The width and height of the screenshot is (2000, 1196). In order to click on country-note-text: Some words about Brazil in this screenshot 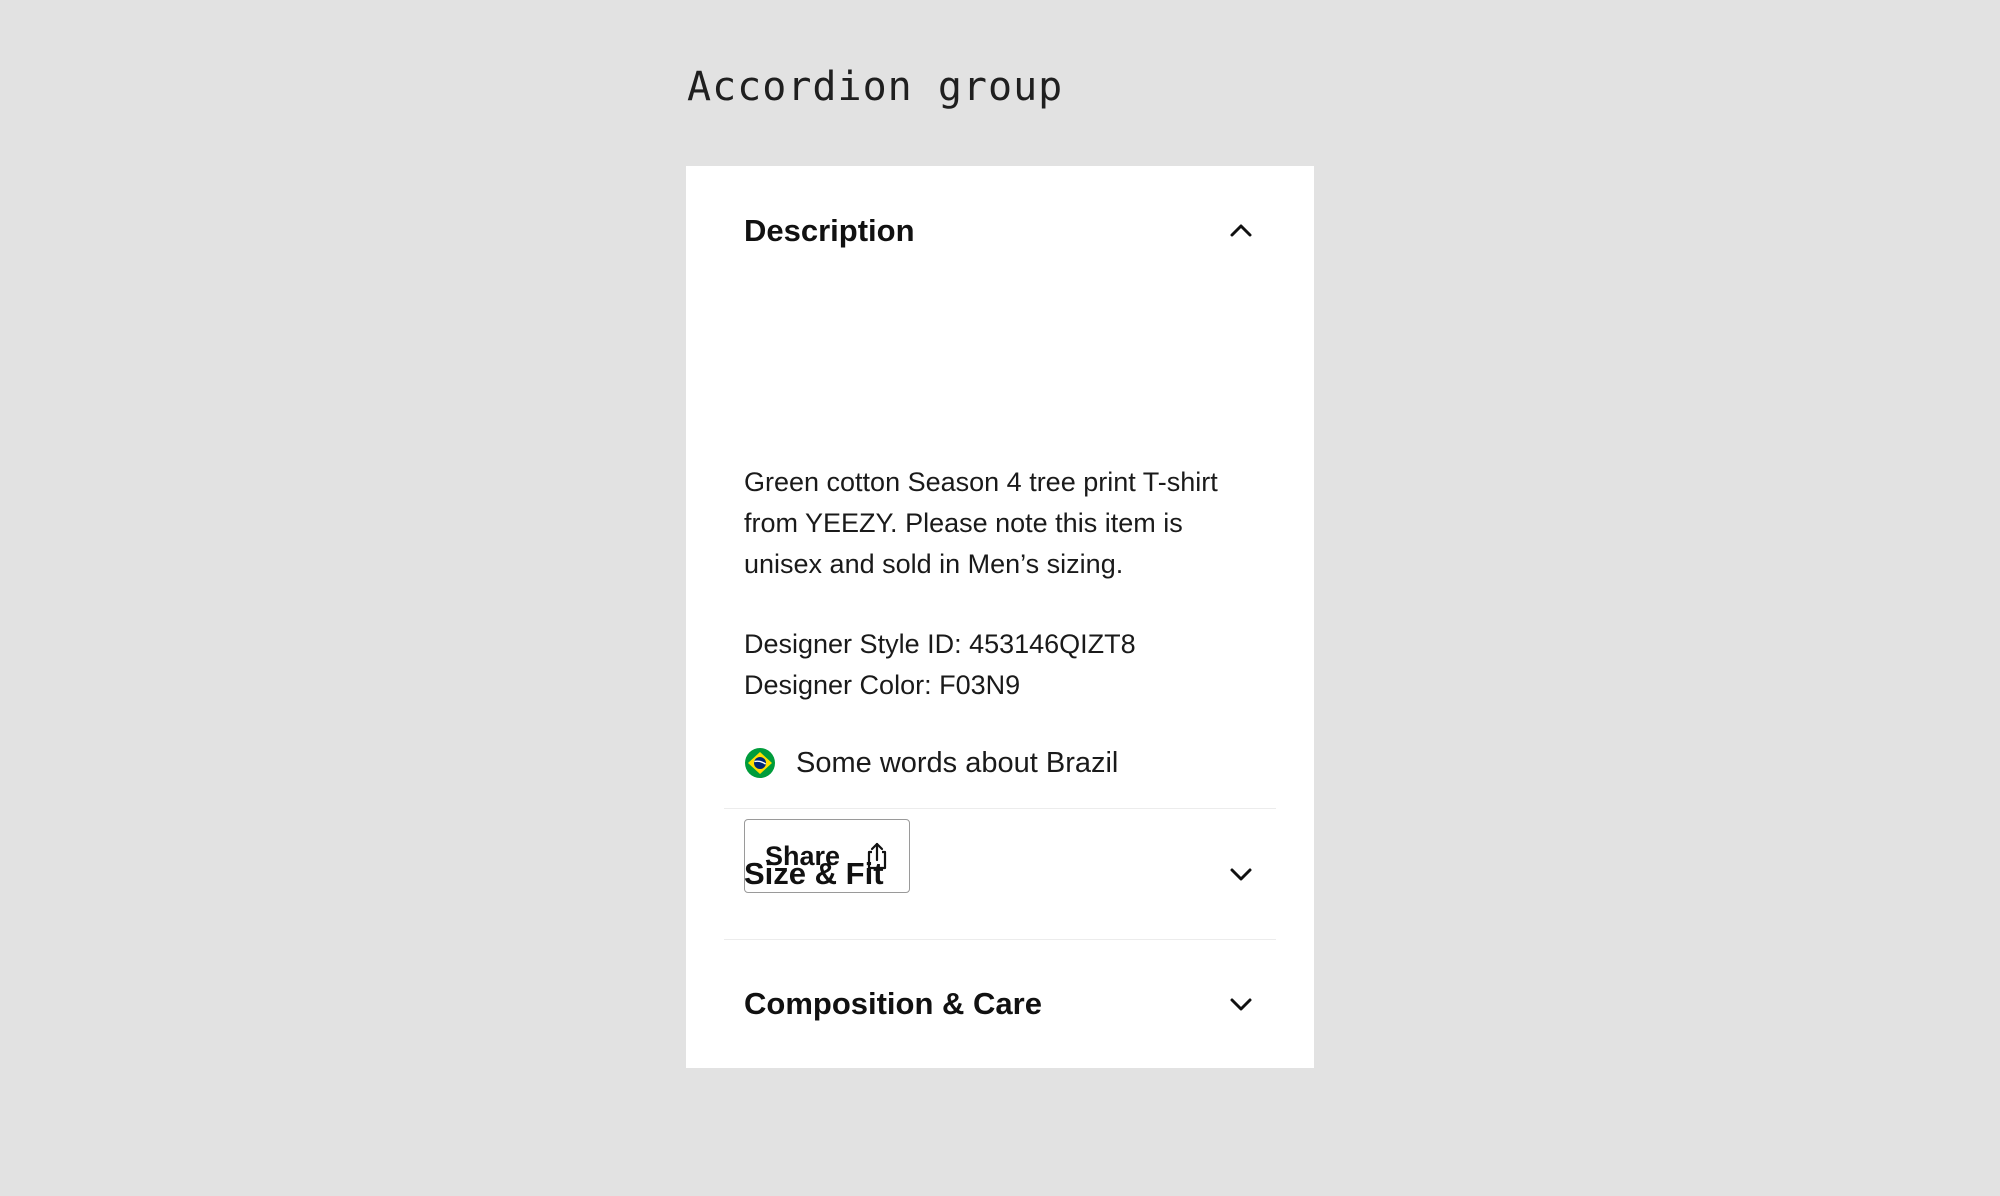, I will do `click(957, 762)`.